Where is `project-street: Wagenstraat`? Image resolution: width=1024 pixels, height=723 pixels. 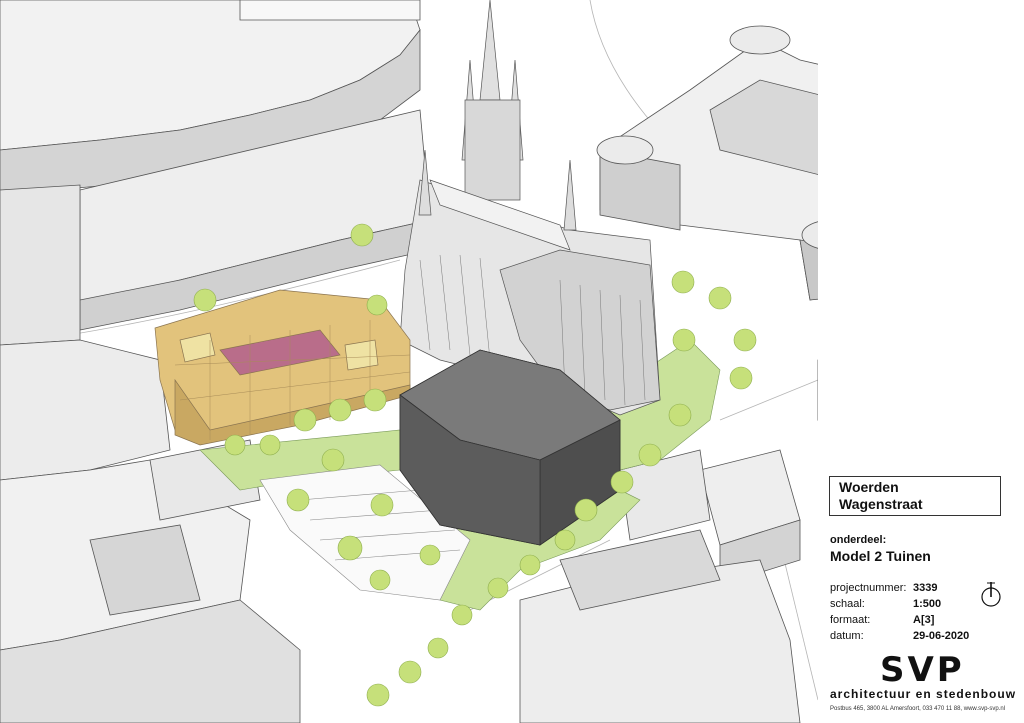
project-street: Wagenstraat is located at coordinates (881, 504).